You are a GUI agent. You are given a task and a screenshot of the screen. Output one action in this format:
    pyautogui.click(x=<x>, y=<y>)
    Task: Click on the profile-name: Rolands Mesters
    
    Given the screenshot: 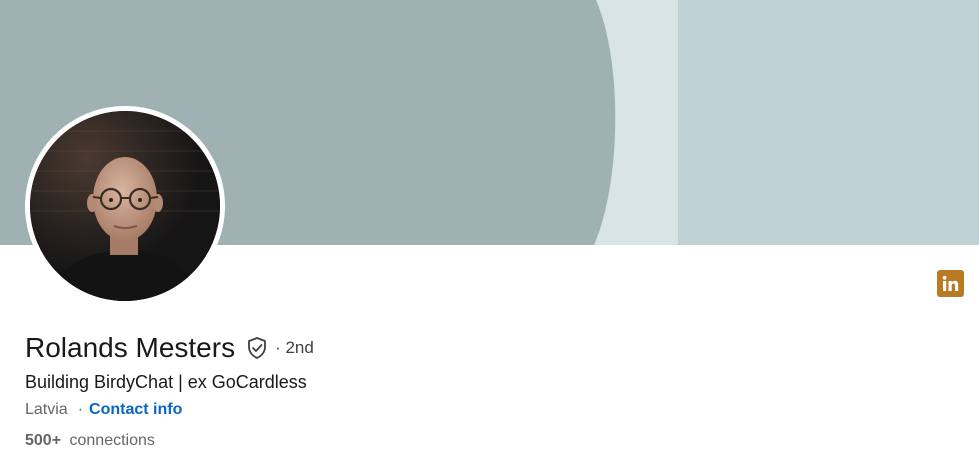 What is the action you would take?
    pyautogui.click(x=130, y=347)
    